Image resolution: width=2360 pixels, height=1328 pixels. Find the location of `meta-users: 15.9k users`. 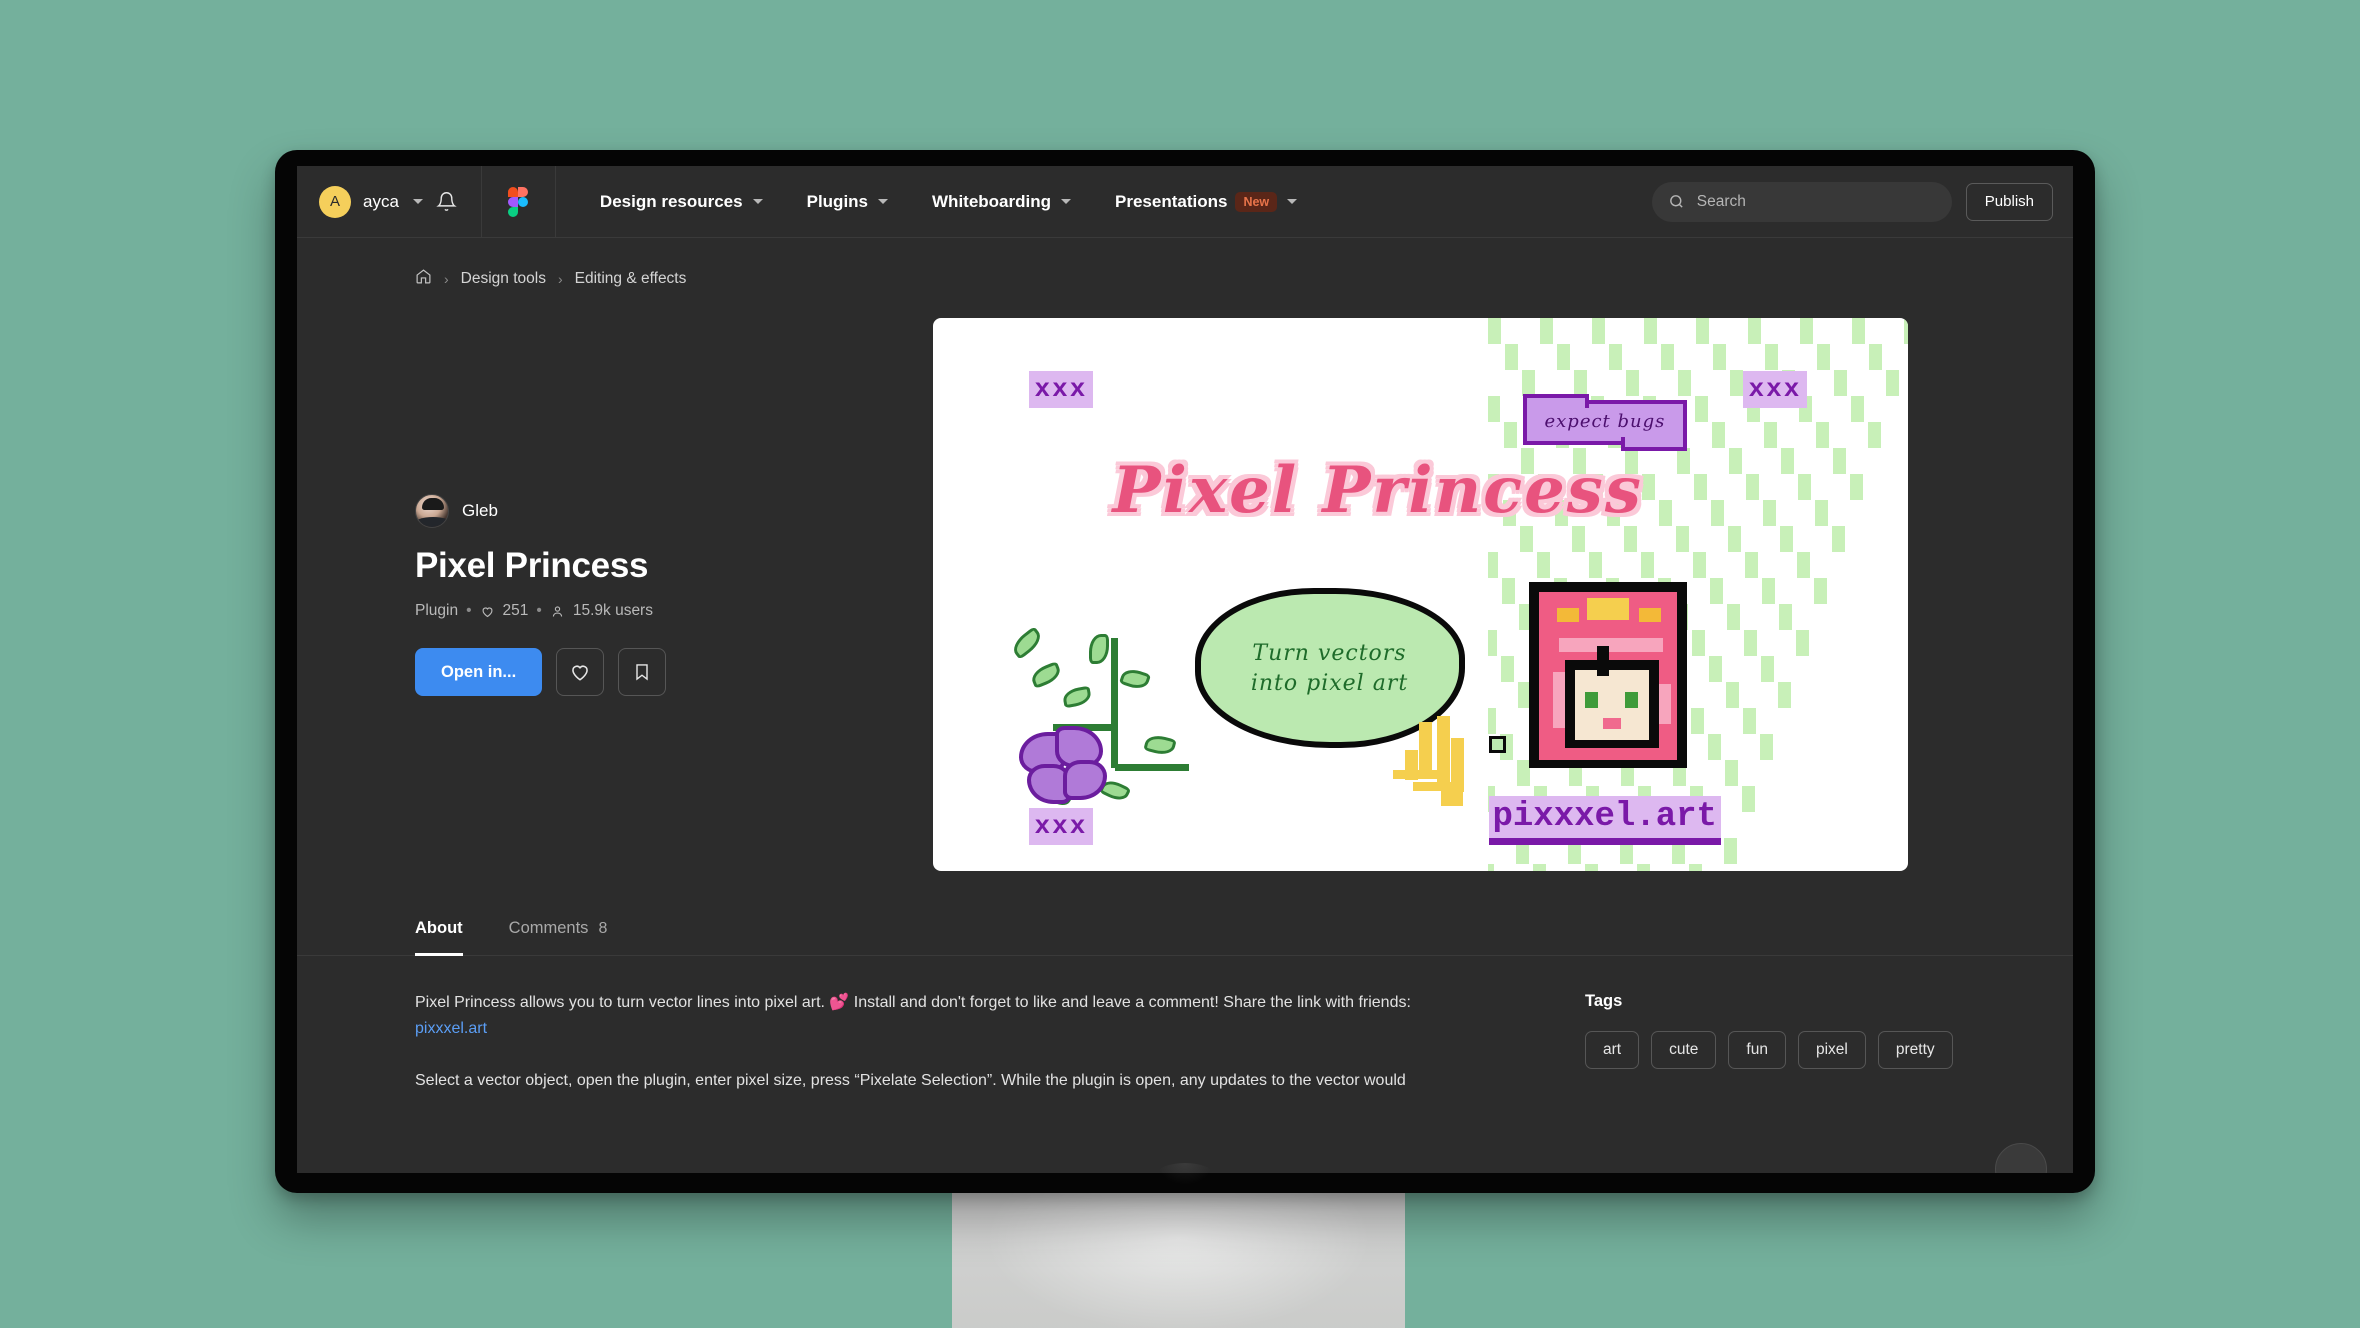

meta-users: 15.9k users is located at coordinates (612, 610).